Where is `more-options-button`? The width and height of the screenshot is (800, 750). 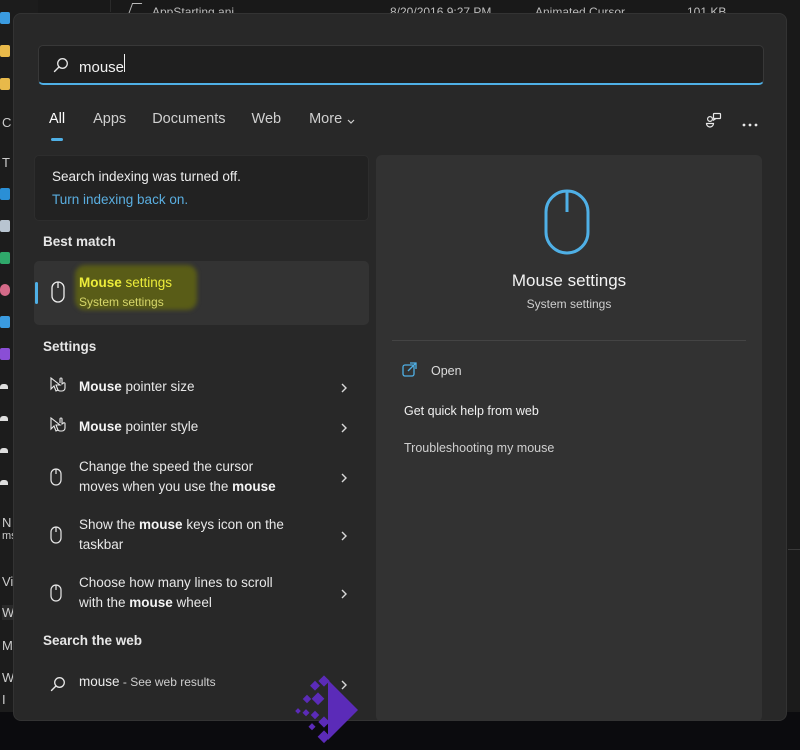
more-options-button is located at coordinates (750, 123).